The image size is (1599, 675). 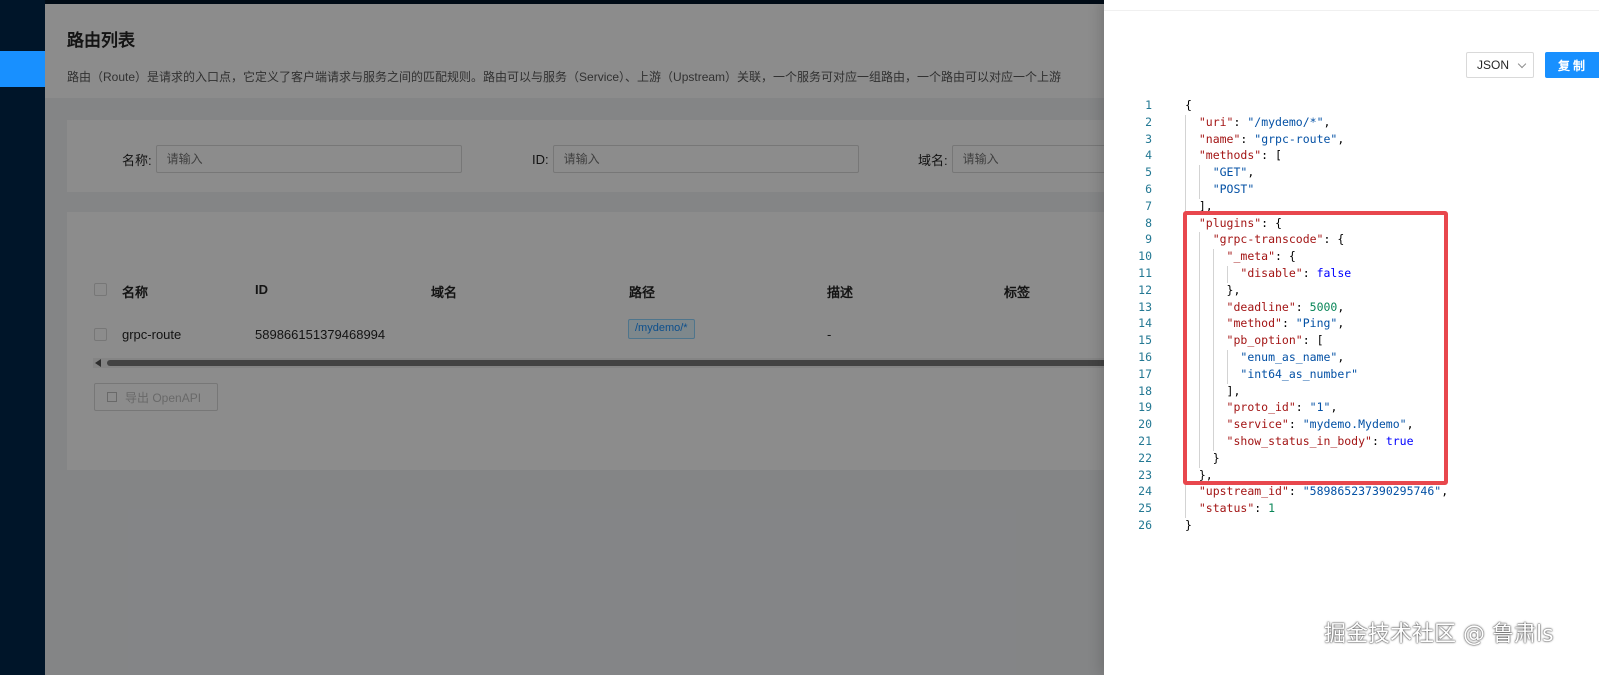 I want to click on code-text: }, so click(x=1188, y=525).